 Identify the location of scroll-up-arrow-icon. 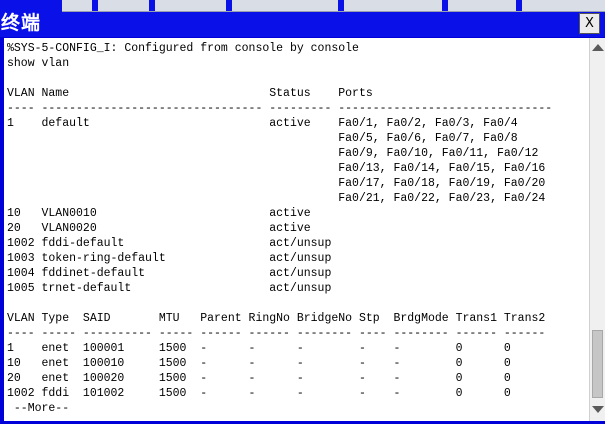
(598, 47).